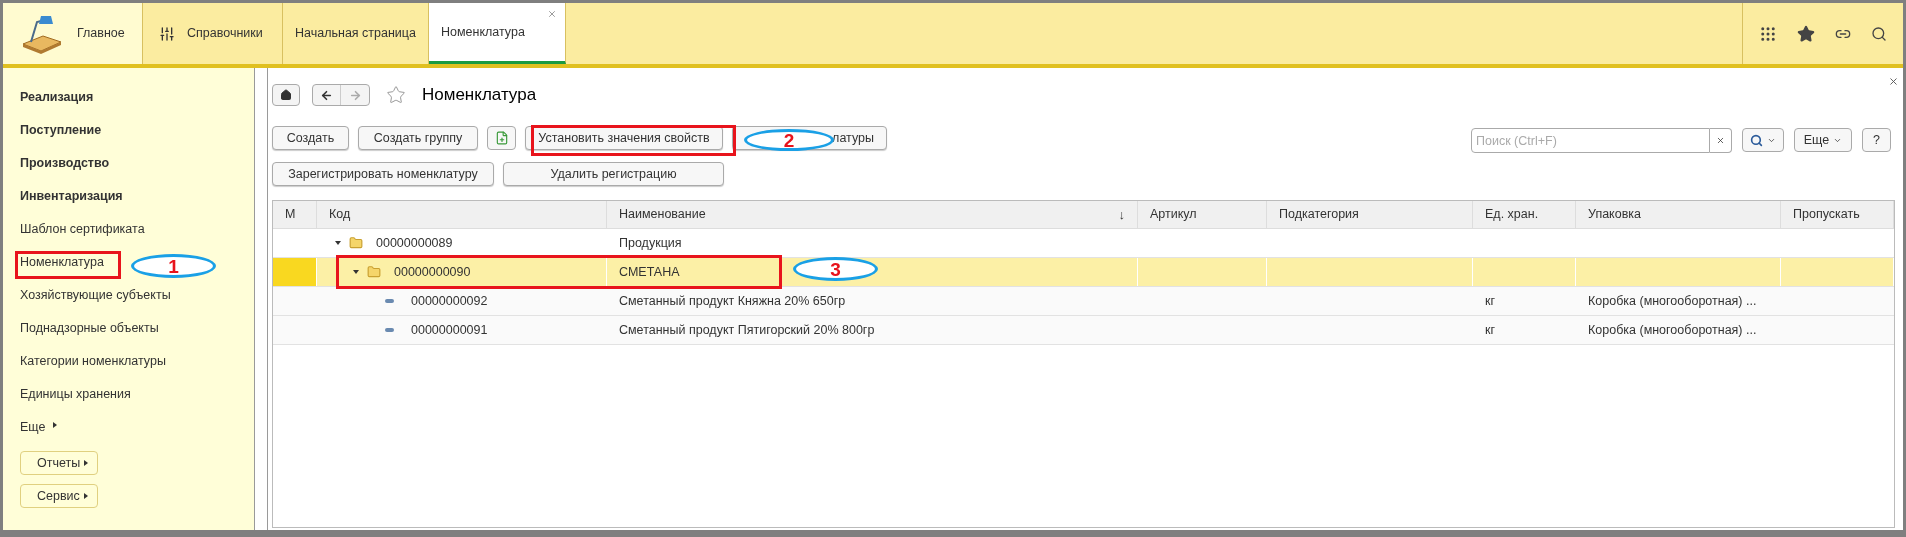 This screenshot has width=1906, height=537. Describe the element at coordinates (650, 243) in the screenshot. I see `table-cell-text: Продукция` at that location.